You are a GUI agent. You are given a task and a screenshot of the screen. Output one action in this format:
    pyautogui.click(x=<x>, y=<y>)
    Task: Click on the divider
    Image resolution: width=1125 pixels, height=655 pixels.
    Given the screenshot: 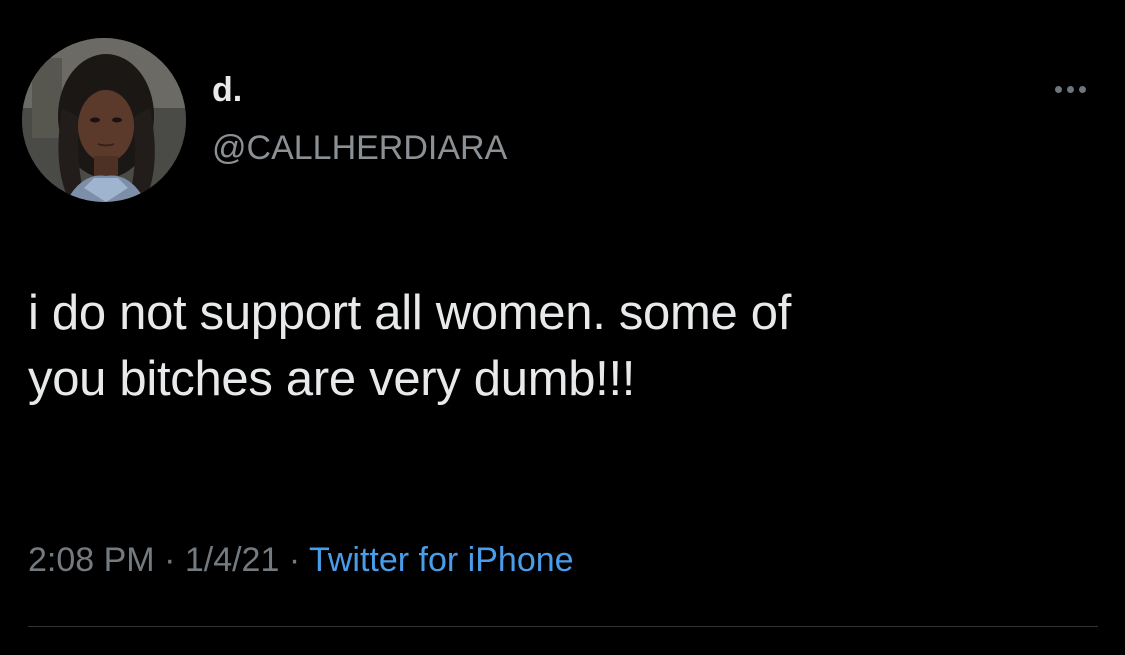 What is the action you would take?
    pyautogui.click(x=563, y=626)
    